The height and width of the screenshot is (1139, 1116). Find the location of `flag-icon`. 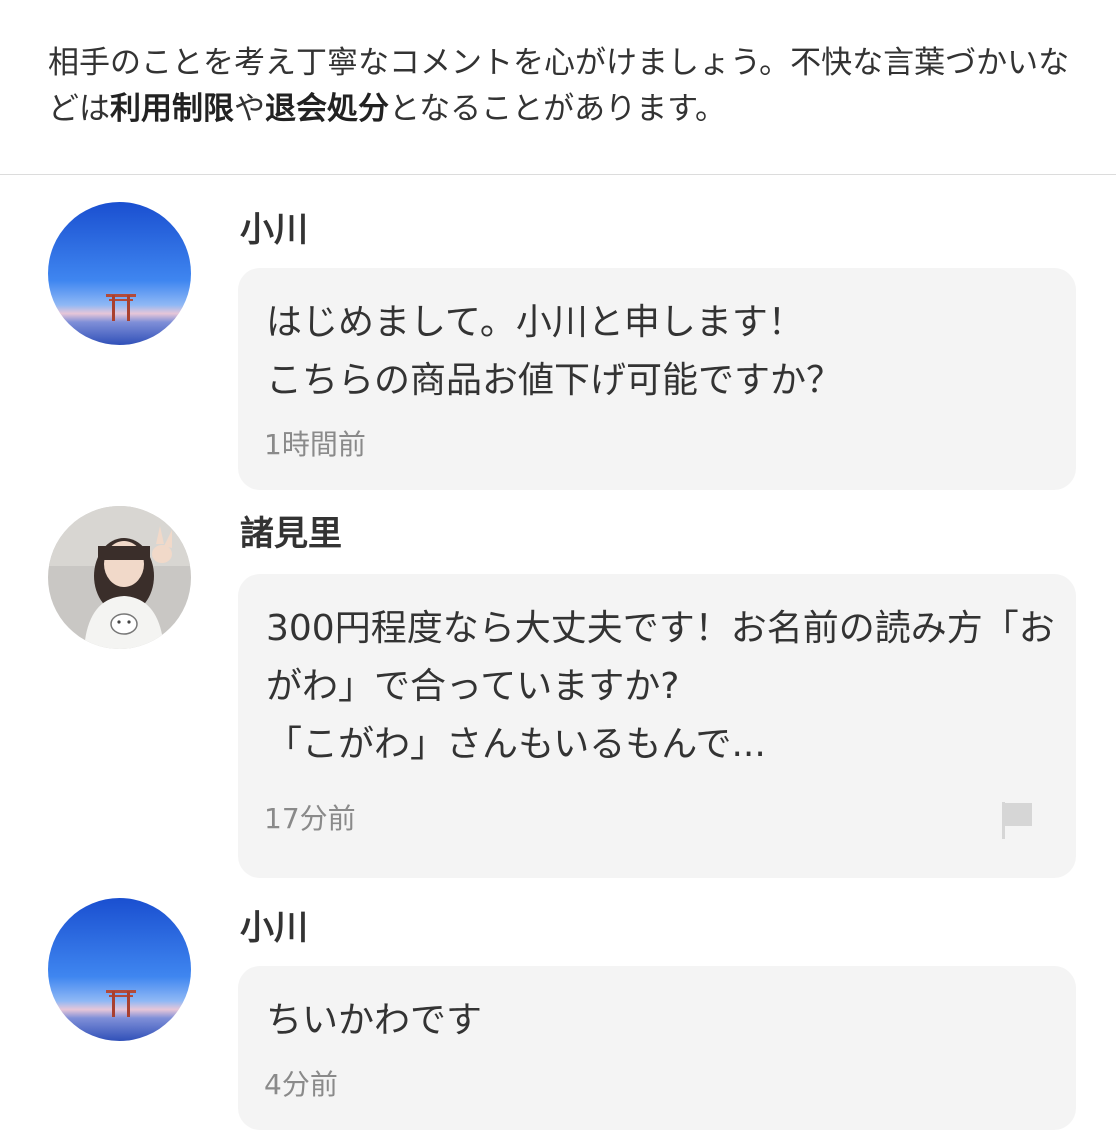

flag-icon is located at coordinates (1017, 820).